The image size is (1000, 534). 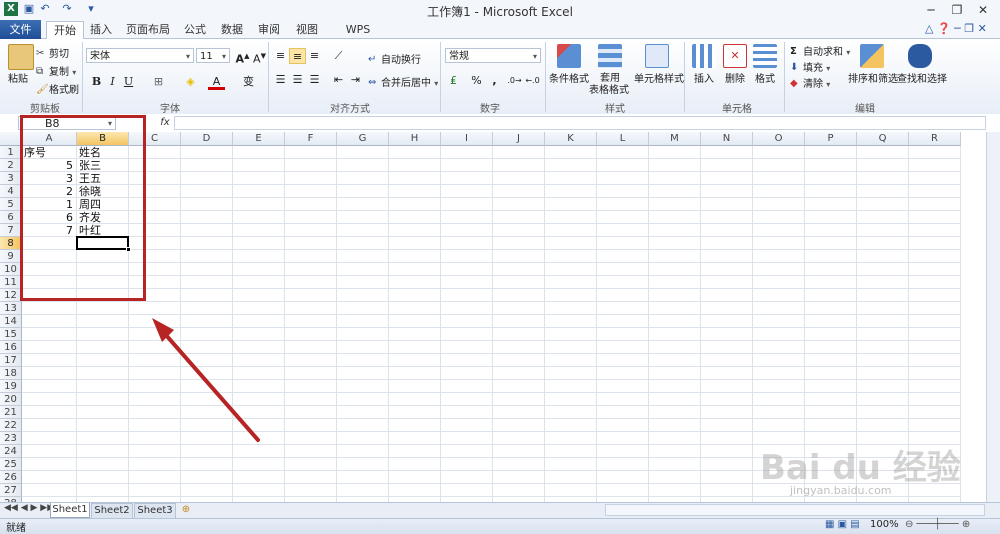 I want to click on row-header: 16, so click(x=11, y=347).